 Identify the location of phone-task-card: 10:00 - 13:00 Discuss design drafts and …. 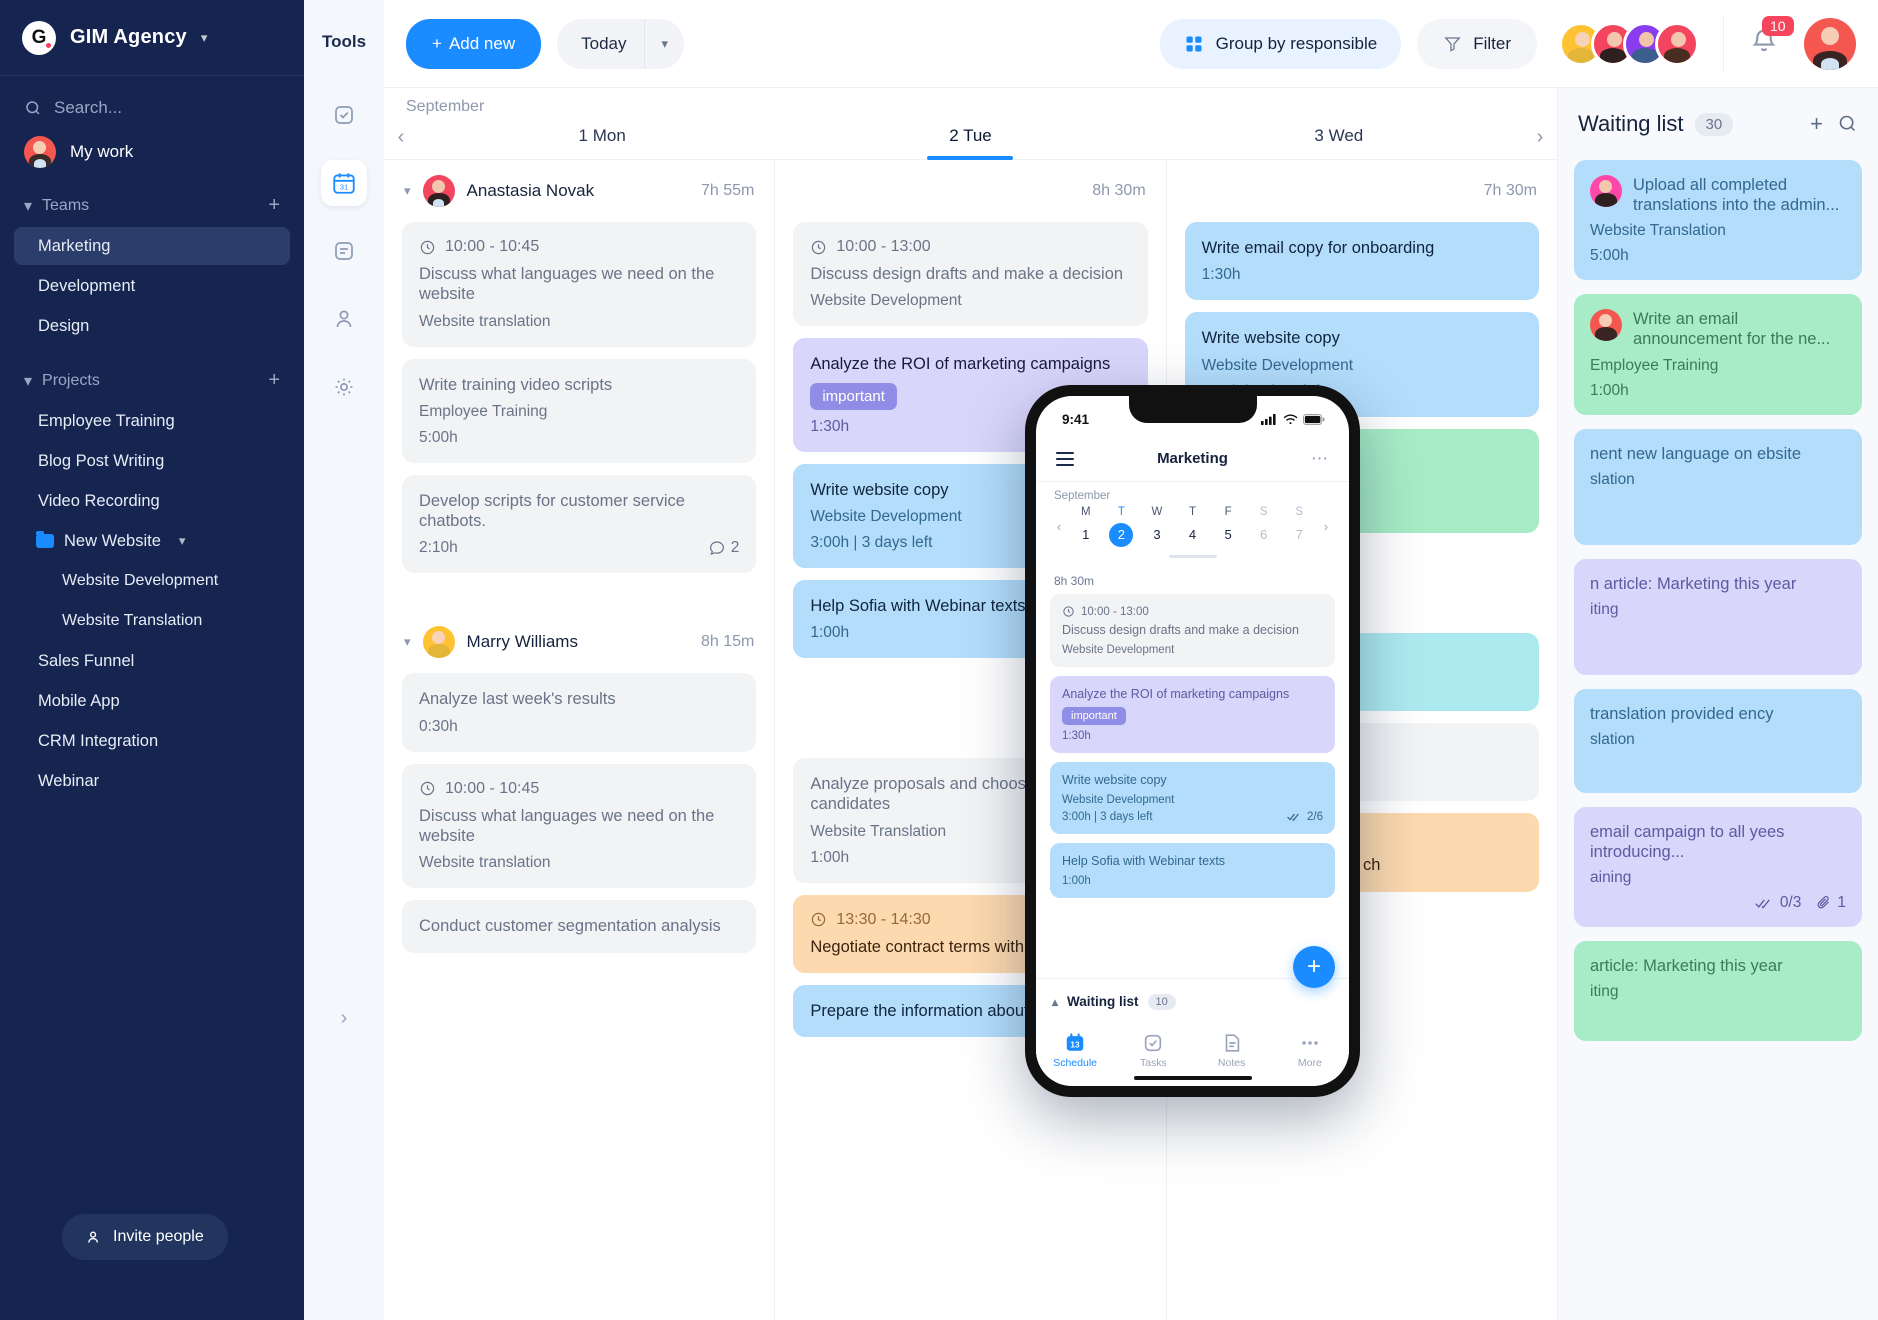
(1192, 630).